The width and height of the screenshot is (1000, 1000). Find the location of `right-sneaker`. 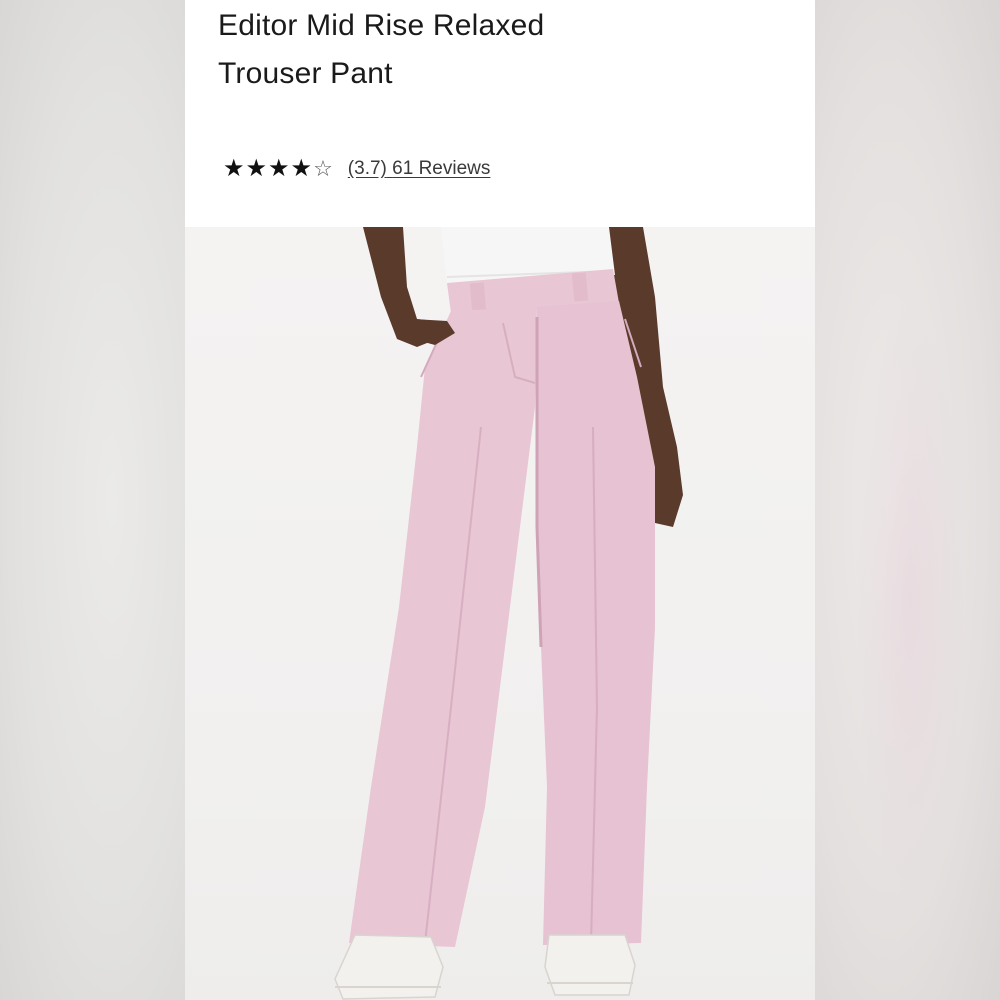

right-sneaker is located at coordinates (590, 965).